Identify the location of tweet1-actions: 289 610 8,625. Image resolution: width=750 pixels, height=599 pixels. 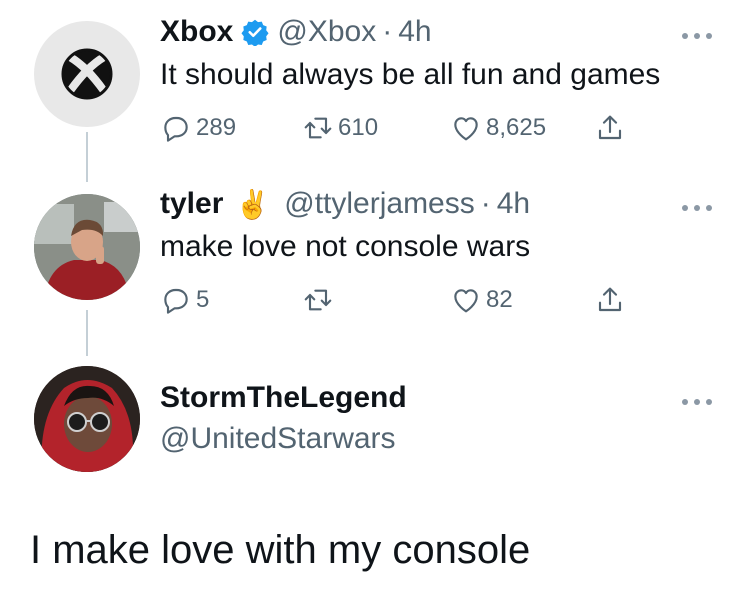
(395, 130).